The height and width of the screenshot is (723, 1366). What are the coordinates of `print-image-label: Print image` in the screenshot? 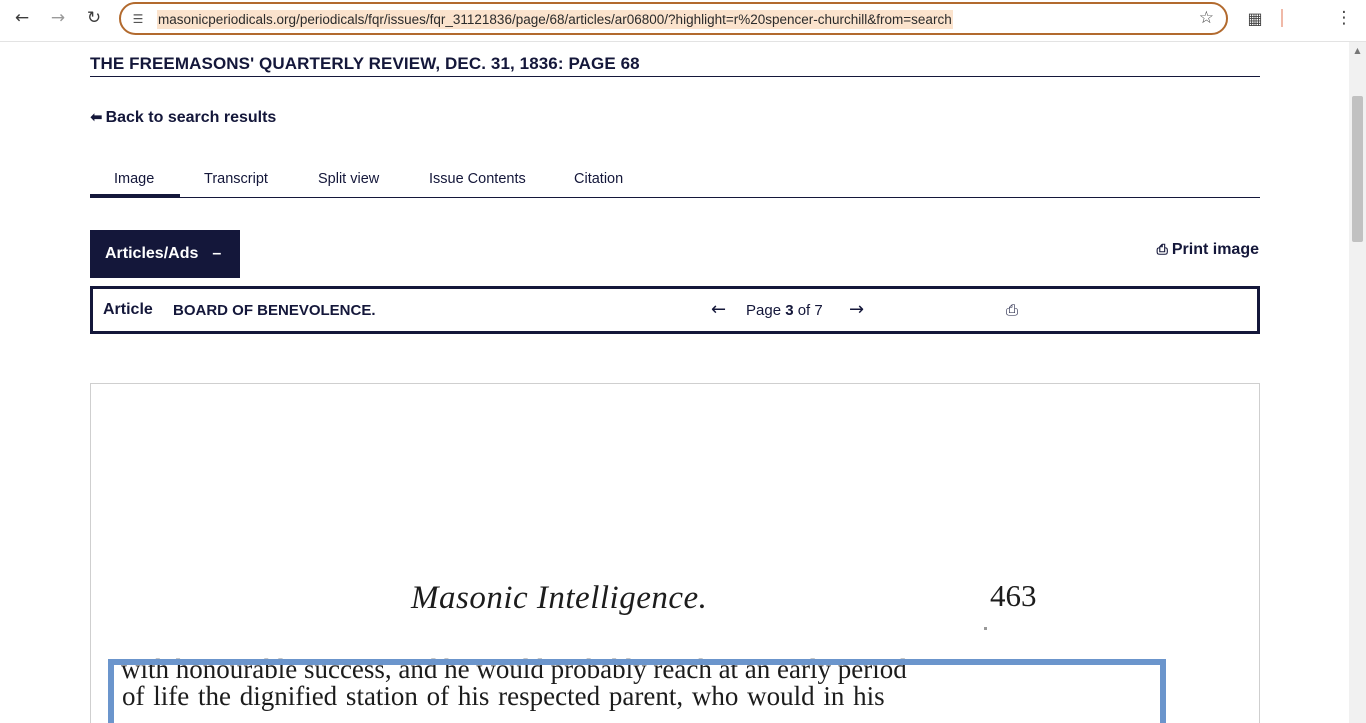 It's located at (1215, 249).